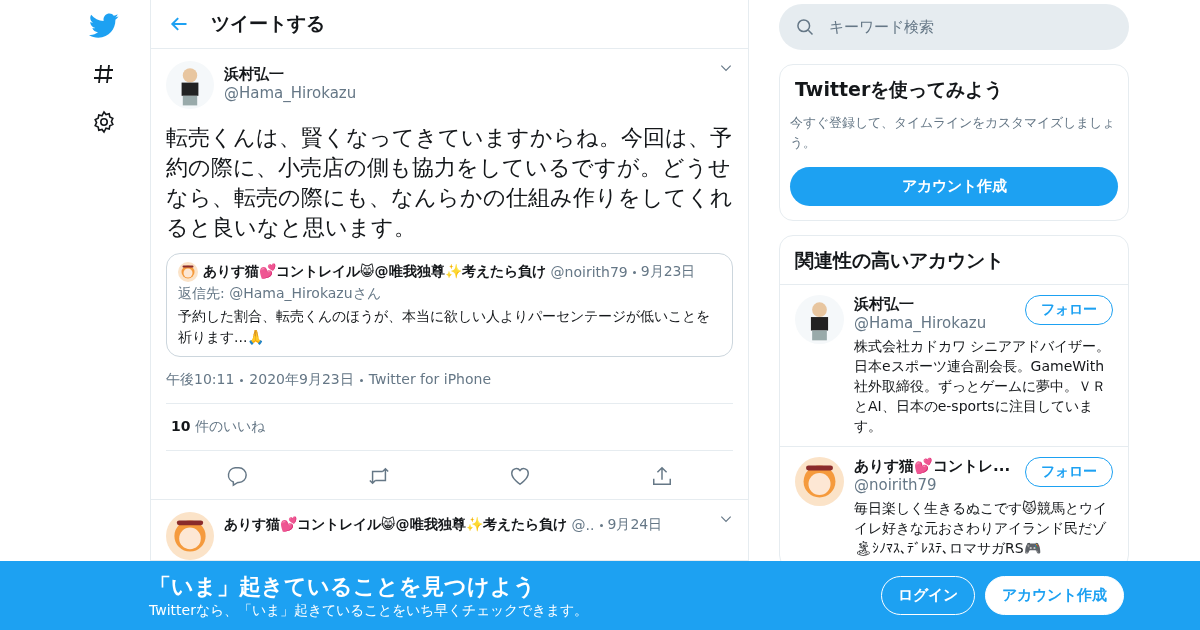  What do you see at coordinates (668, 272) in the screenshot?
I see `quoted-date: 9月23日` at bounding box center [668, 272].